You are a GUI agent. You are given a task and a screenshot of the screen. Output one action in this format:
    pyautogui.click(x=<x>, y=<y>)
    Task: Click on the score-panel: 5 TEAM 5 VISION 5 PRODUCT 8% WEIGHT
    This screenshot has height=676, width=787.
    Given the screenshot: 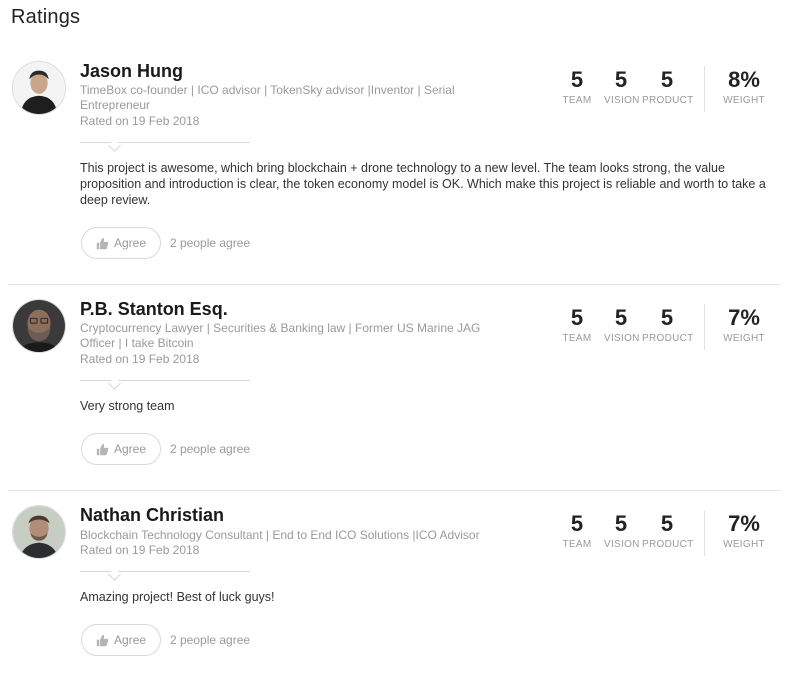 What is the action you would take?
    pyautogui.click(x=670, y=90)
    